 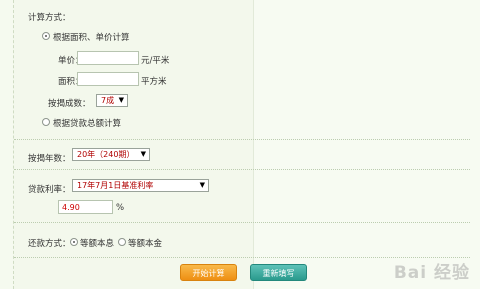 I want to click on radio-by-loan-total, so click(x=46, y=122).